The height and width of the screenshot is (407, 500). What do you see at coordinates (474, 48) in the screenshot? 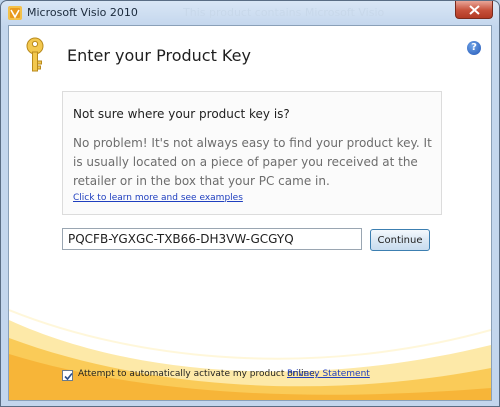
I see `help-icon: ?` at bounding box center [474, 48].